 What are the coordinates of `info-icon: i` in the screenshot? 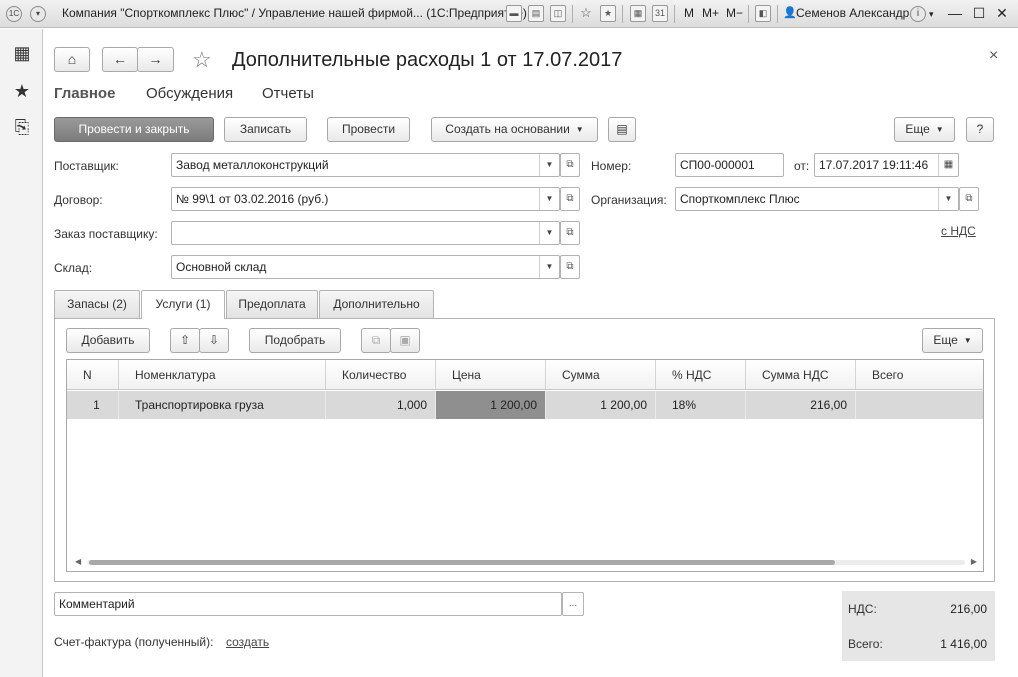 It's located at (918, 14).